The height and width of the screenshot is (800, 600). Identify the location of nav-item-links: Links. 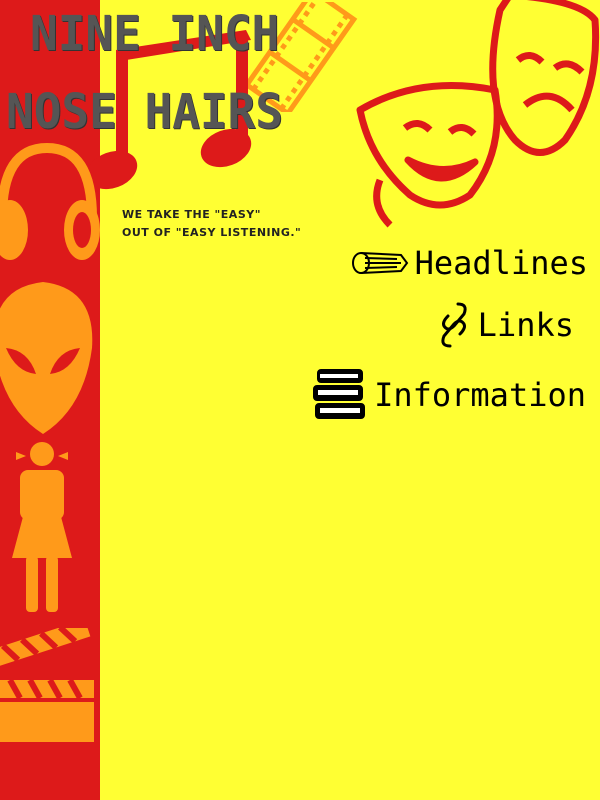
(505, 325).